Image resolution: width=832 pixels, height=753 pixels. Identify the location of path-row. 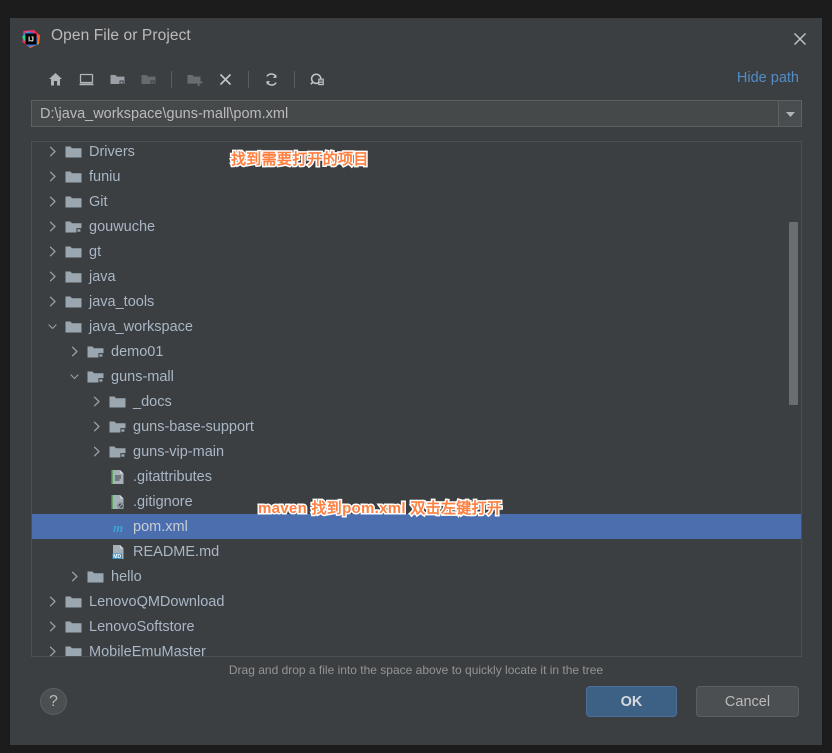
(416, 117).